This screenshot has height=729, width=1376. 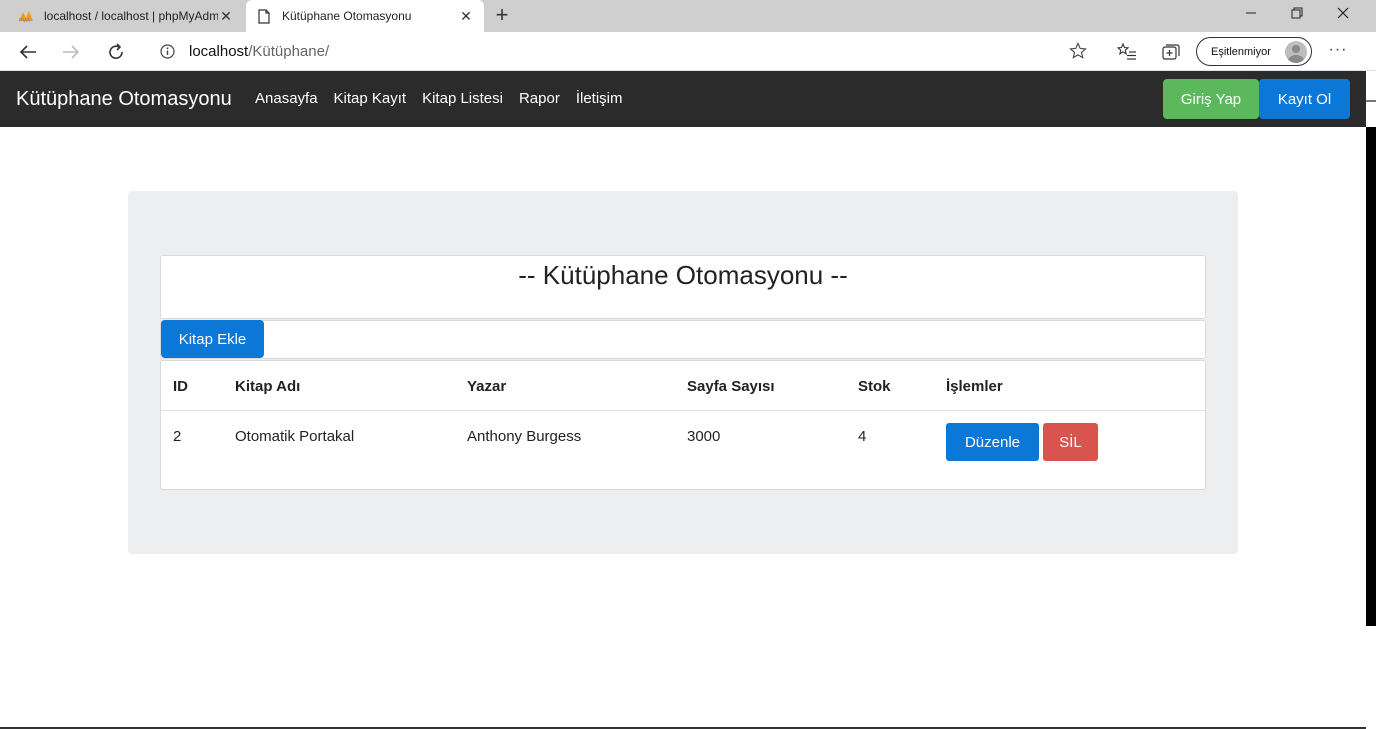 I want to click on nav-link-kitap-kayit: Kitap Kayıt, so click(x=370, y=98).